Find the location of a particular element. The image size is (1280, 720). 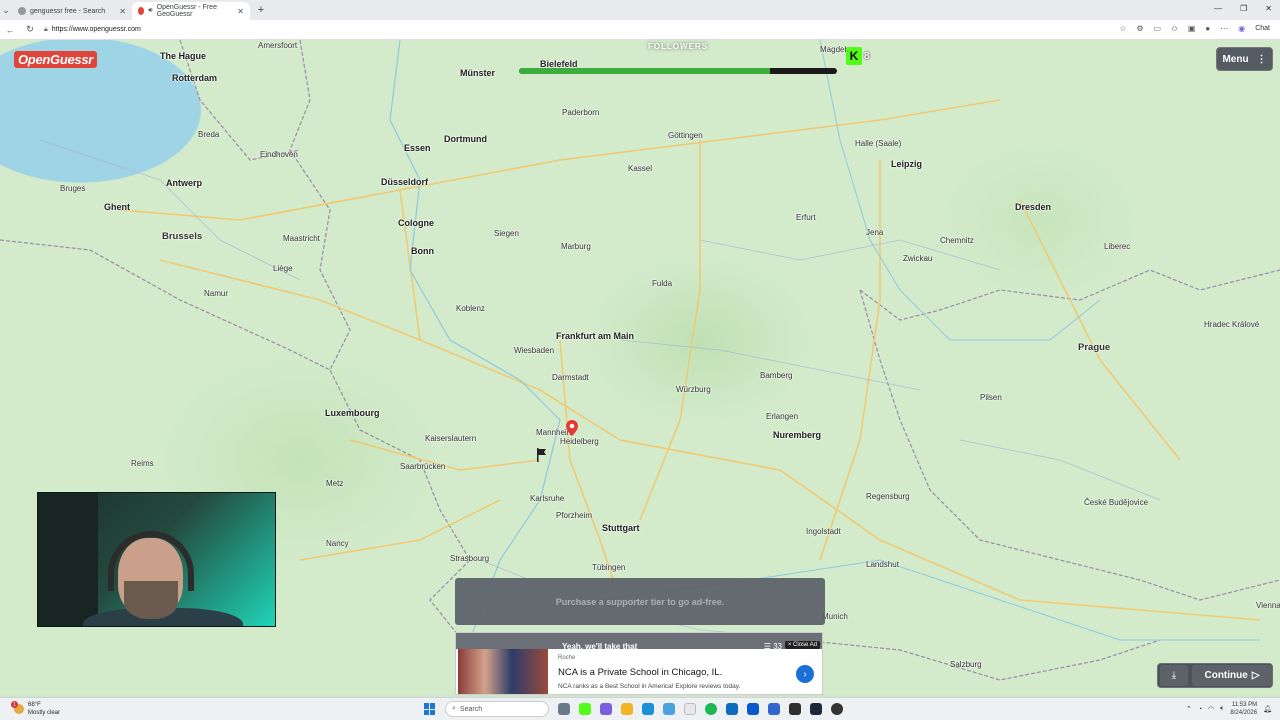

extensions-icon: ⚙ is located at coordinates (1139, 28).